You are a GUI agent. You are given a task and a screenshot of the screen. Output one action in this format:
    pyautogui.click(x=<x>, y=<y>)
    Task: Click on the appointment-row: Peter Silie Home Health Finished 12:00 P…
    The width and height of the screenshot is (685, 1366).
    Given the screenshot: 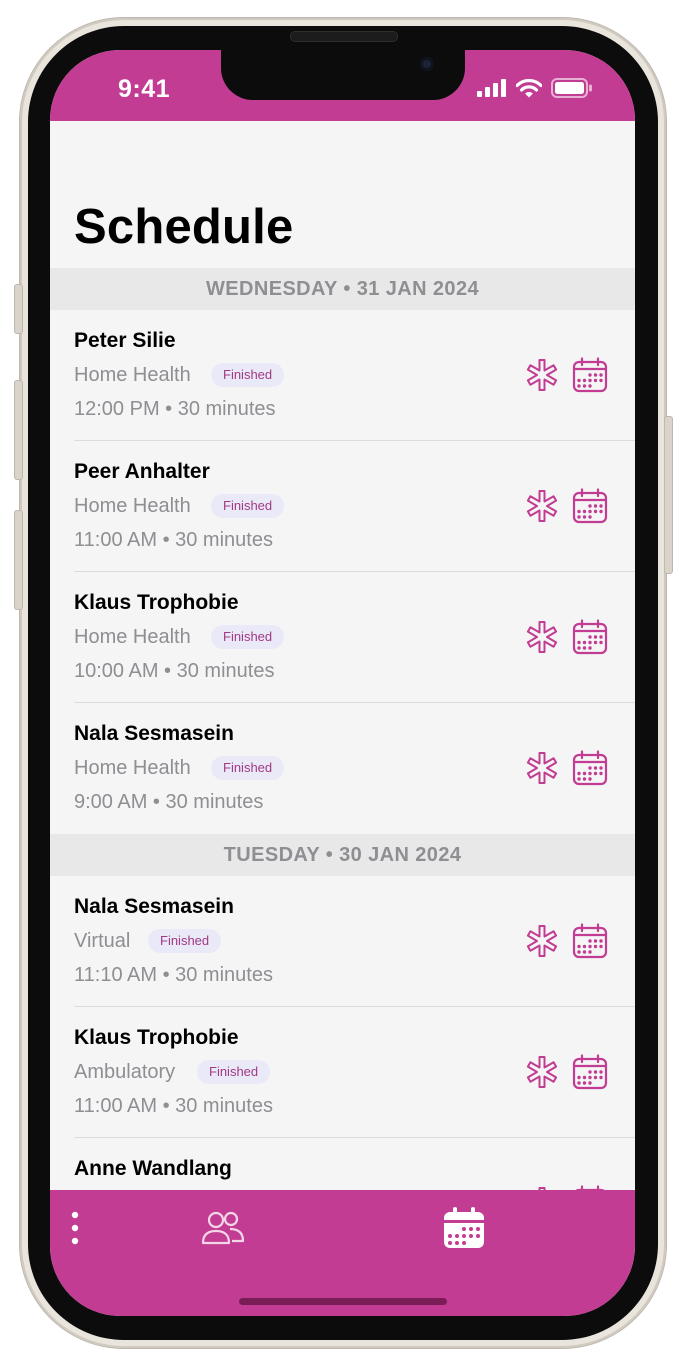 What is the action you would take?
    pyautogui.click(x=342, y=375)
    